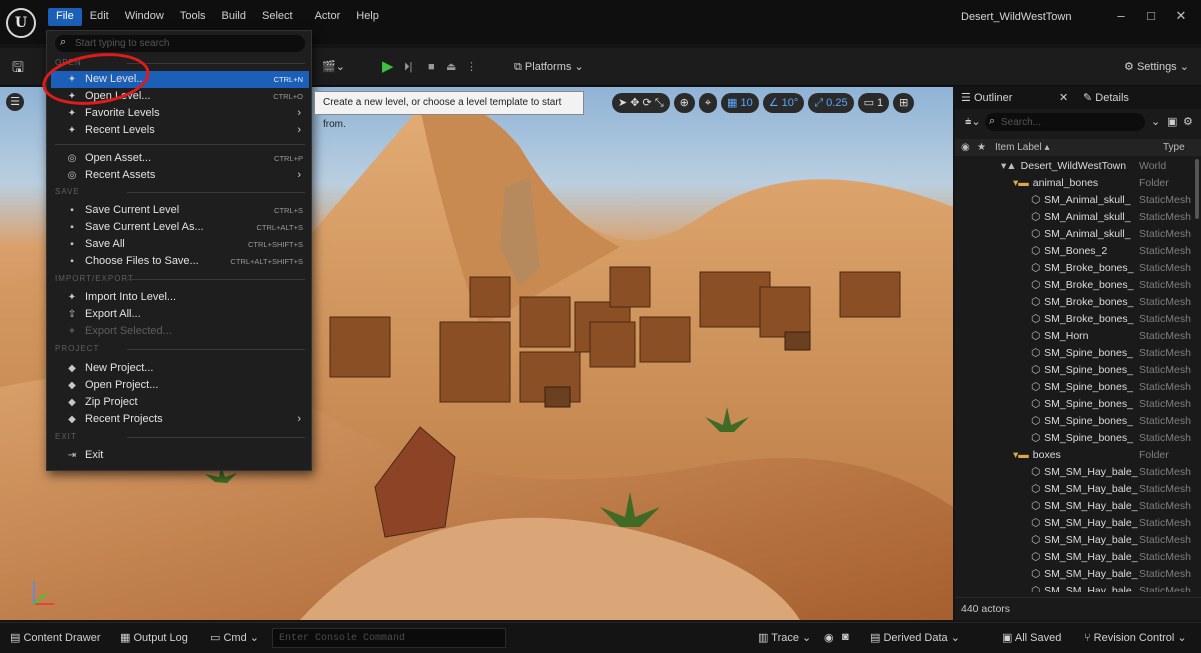  I want to click on minimize-button: –, so click(1121, 16).